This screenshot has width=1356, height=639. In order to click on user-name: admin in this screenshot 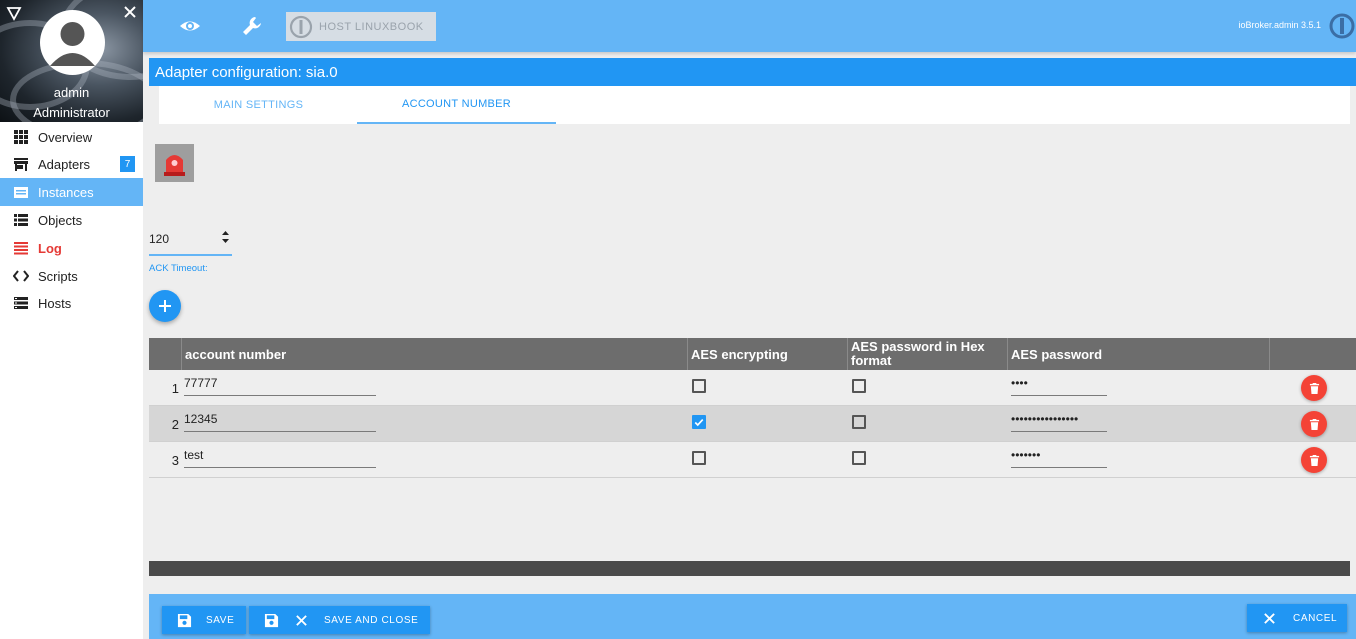, I will do `click(71, 92)`.